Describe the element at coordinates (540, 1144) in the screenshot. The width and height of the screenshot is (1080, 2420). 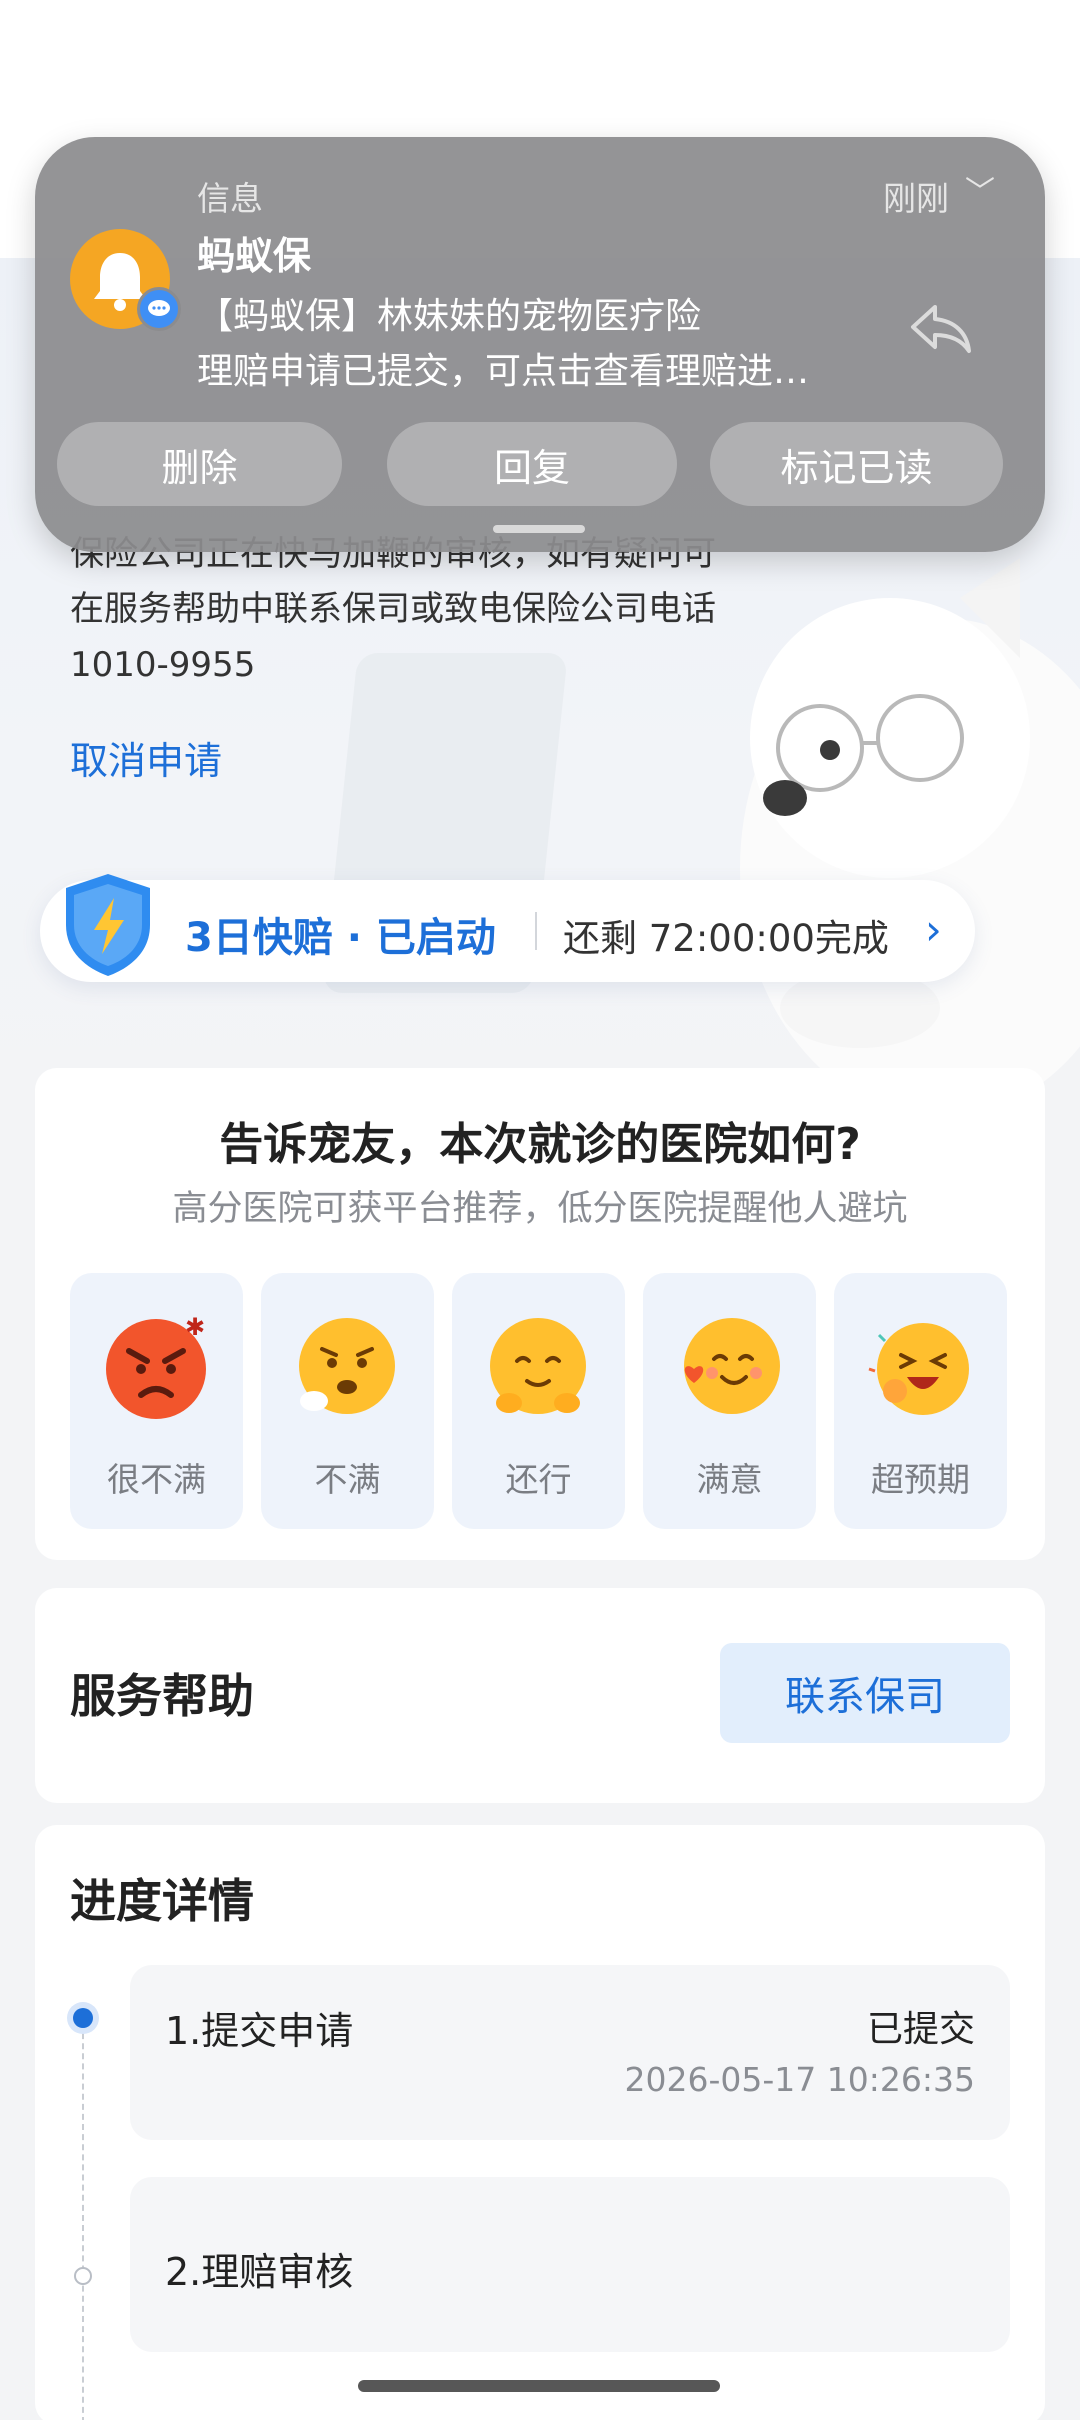
I see `rating-title: 告诉宠友，本次就诊的医院如何?` at that location.